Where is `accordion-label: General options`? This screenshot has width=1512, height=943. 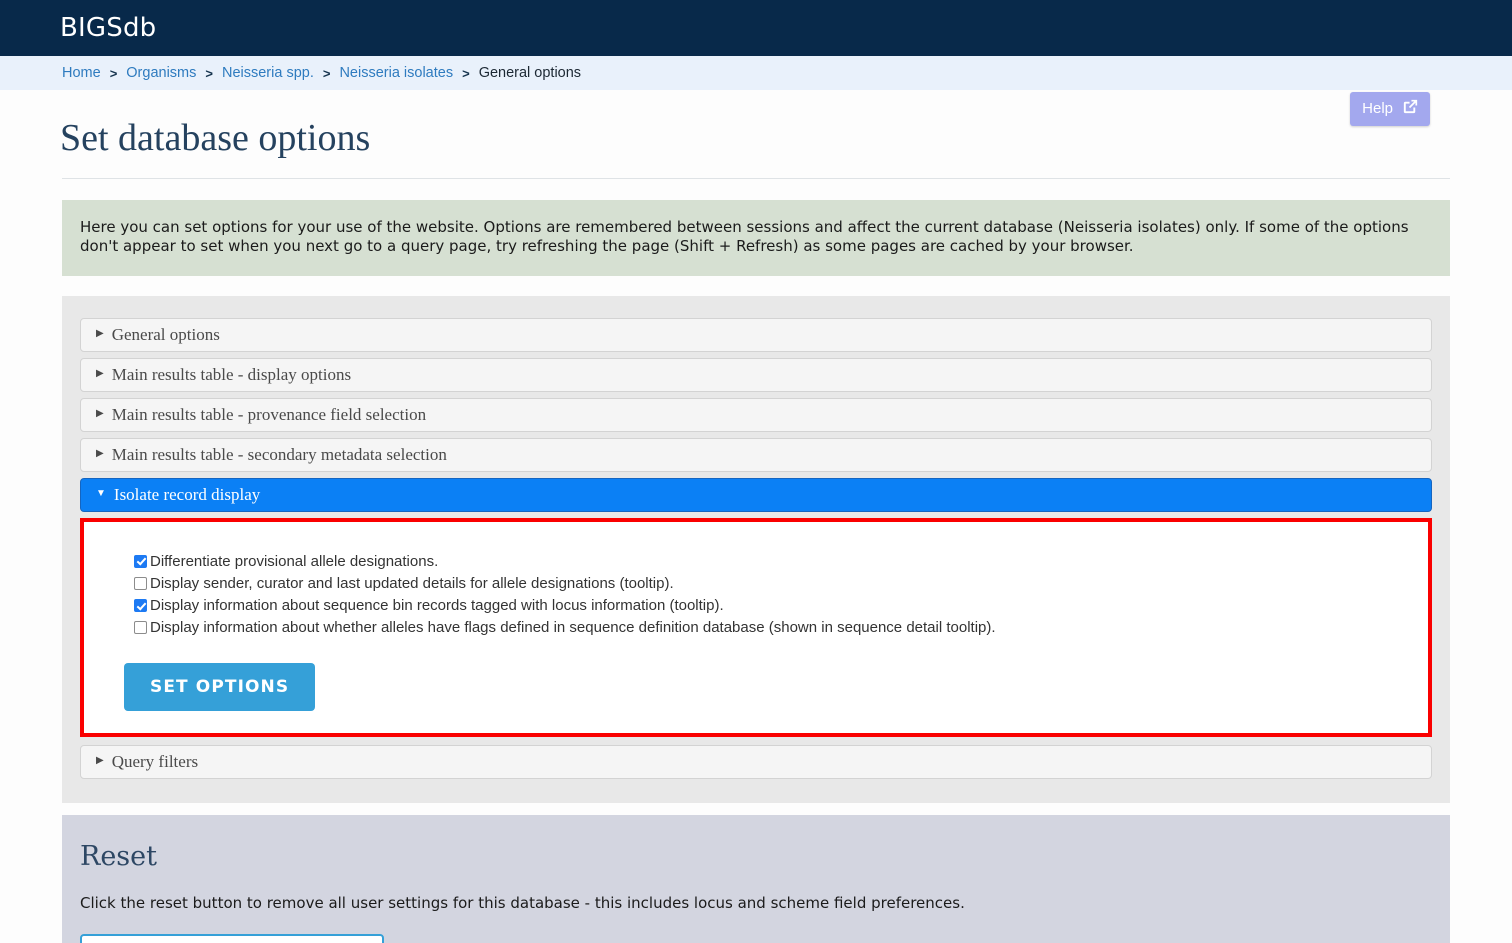 accordion-label: General options is located at coordinates (165, 334).